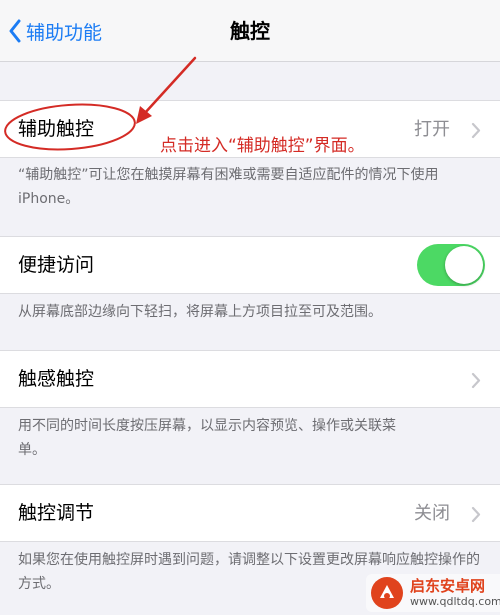  I want to click on touch-accommodations-value: 关闭, so click(432, 513).